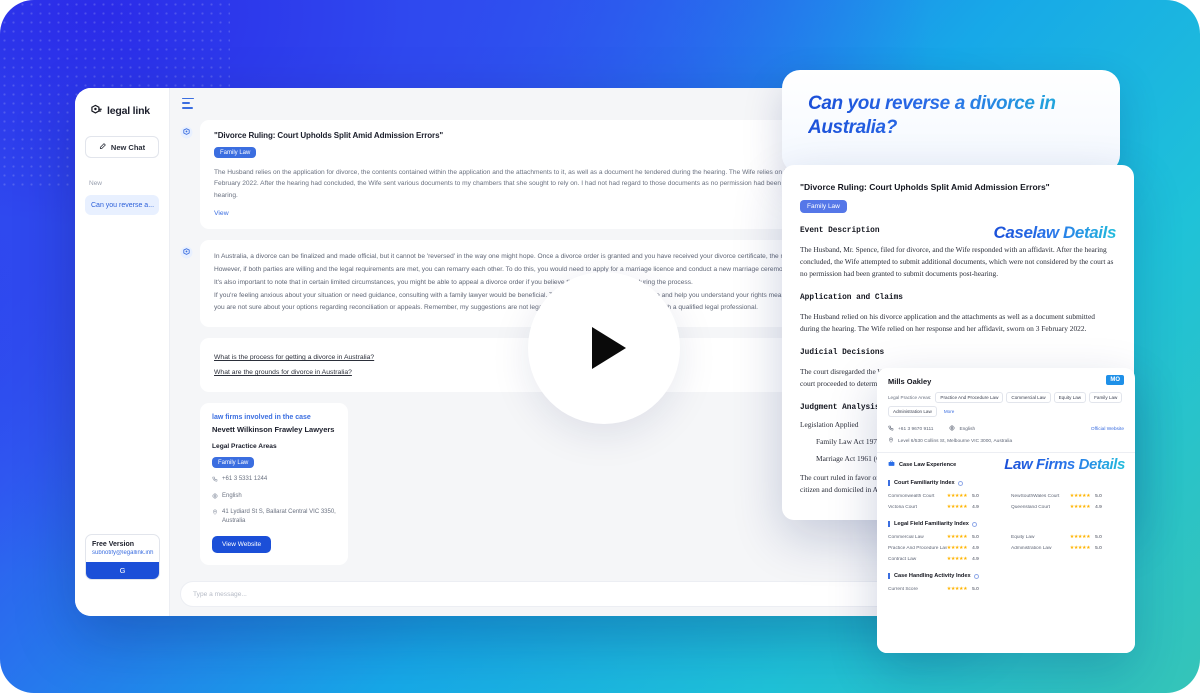  What do you see at coordinates (911, 496) in the screenshot?
I see `index-row-name: Commonwealth Court` at bounding box center [911, 496].